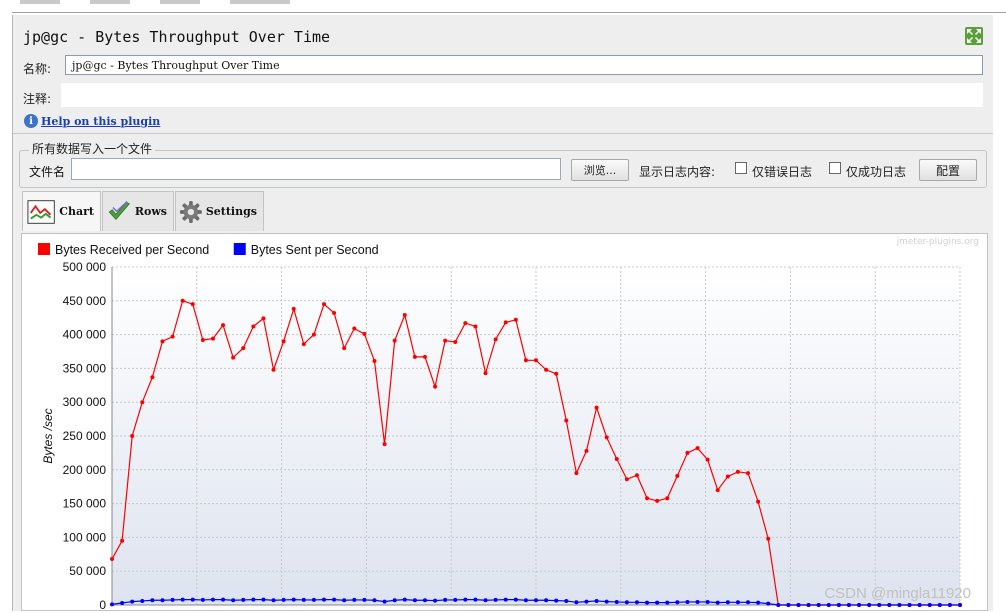 The width and height of the screenshot is (1006, 613). I want to click on top-divider, so click(509, 12).